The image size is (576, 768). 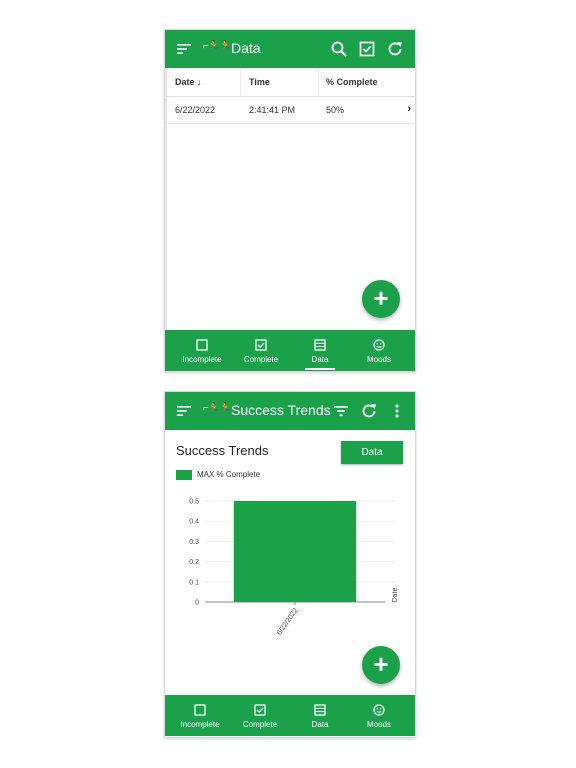 I want to click on column-header-complete: % Complete, so click(x=352, y=82).